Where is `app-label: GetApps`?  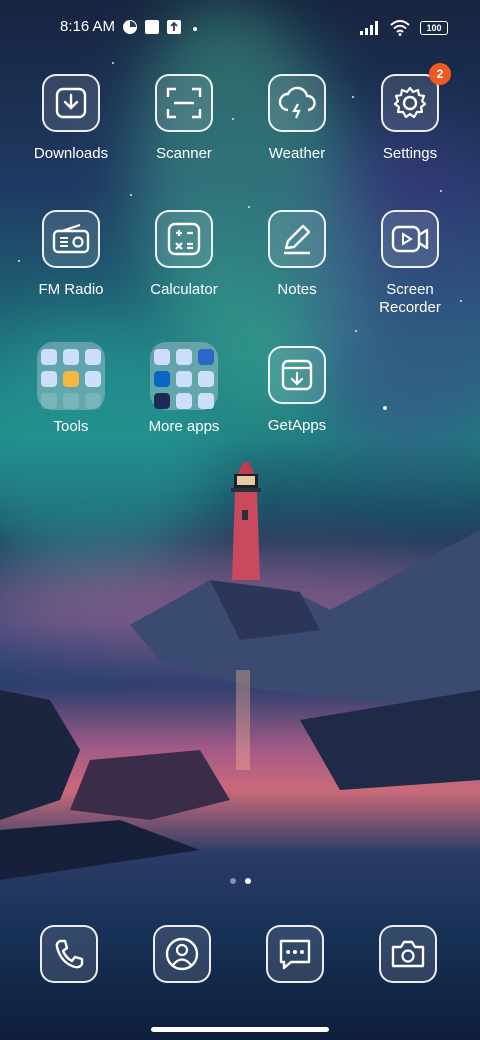
app-label: GetApps is located at coordinates (297, 425).